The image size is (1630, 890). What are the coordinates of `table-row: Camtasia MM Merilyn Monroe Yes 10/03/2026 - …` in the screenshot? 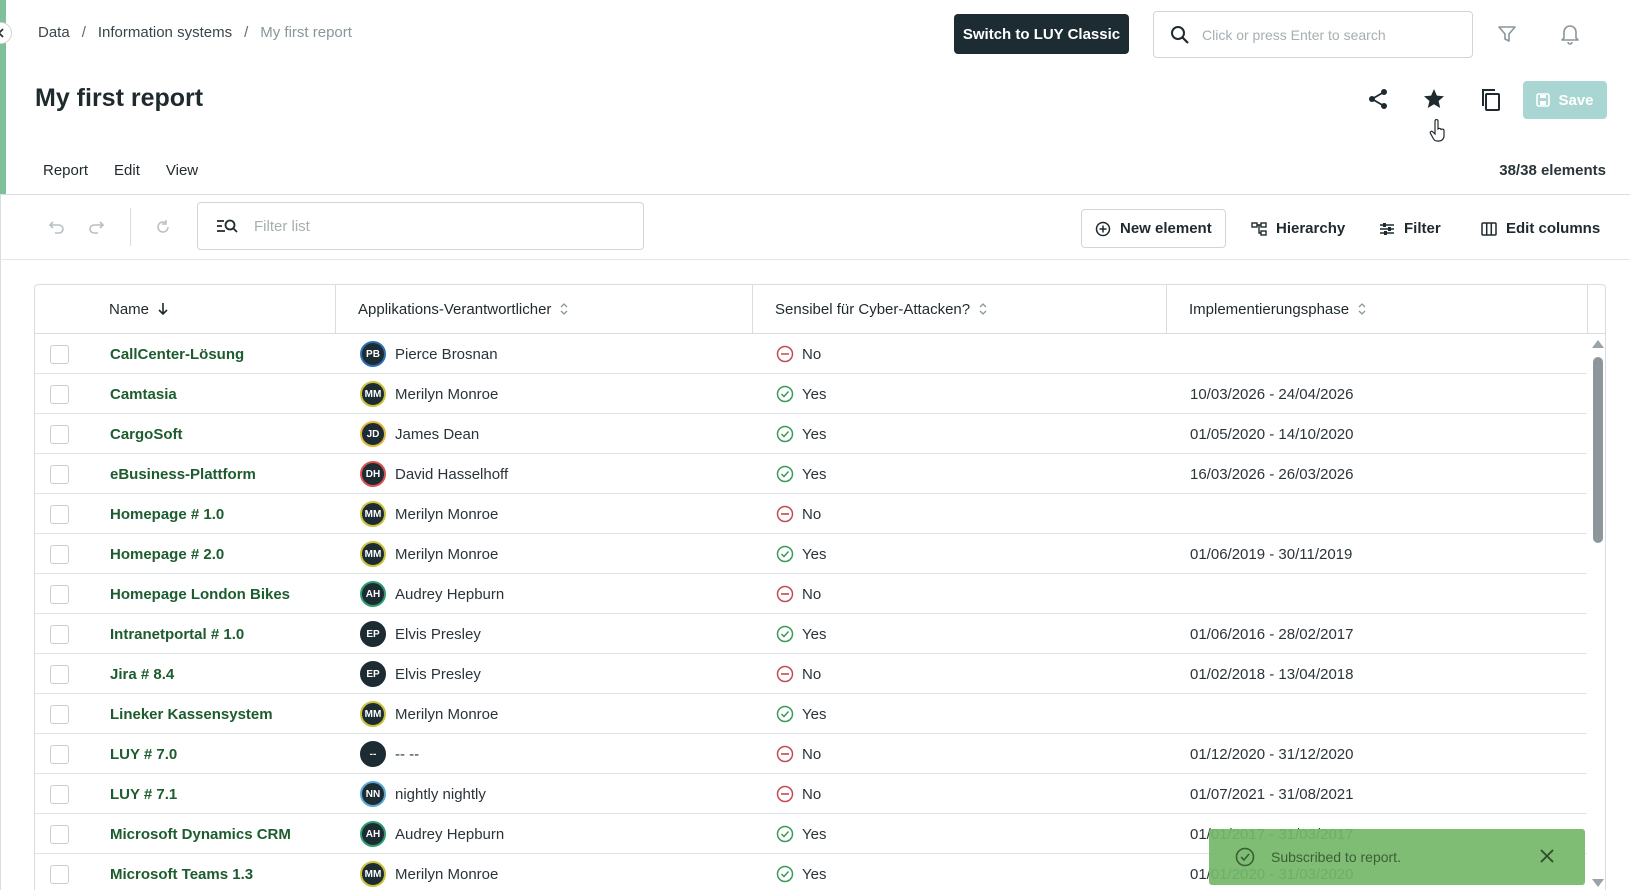 It's located at (811, 394).